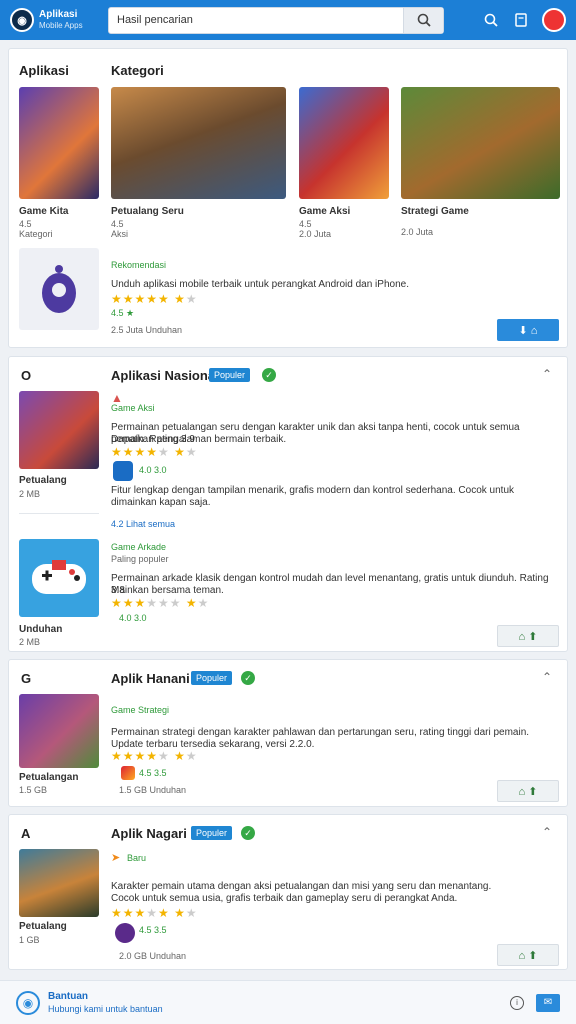 The width and height of the screenshot is (576, 1024). Describe the element at coordinates (288, 1002) in the screenshot. I see `footer: ◉ Bantuan Hubungi kami untuk bantuan i ✉` at that location.